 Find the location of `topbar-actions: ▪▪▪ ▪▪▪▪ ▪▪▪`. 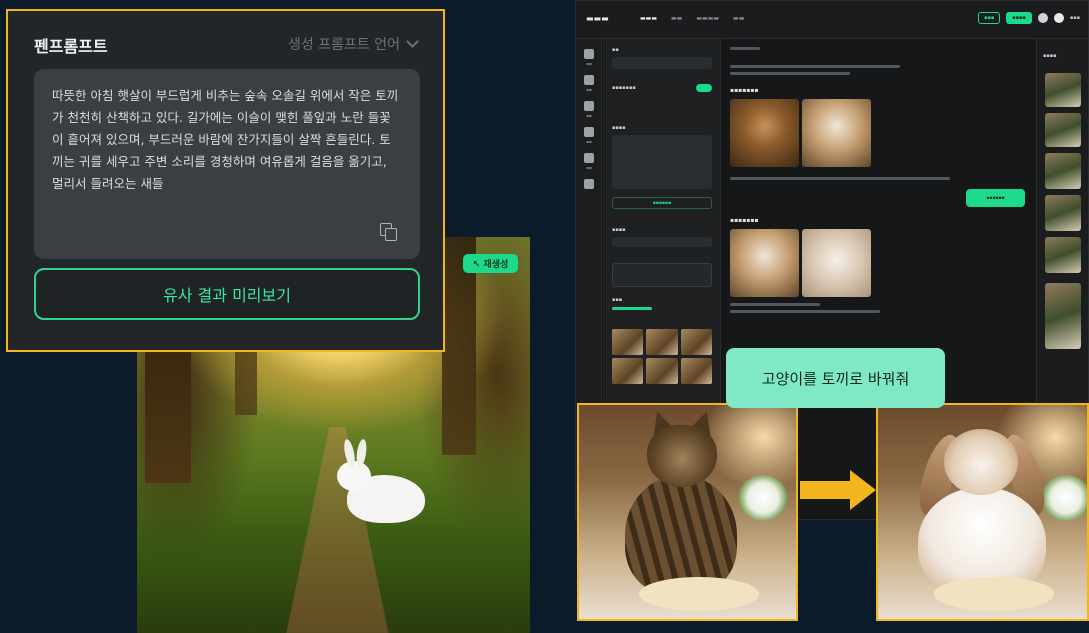

topbar-actions: ▪▪▪ ▪▪▪▪ ▪▪▪ is located at coordinates (1029, 18).